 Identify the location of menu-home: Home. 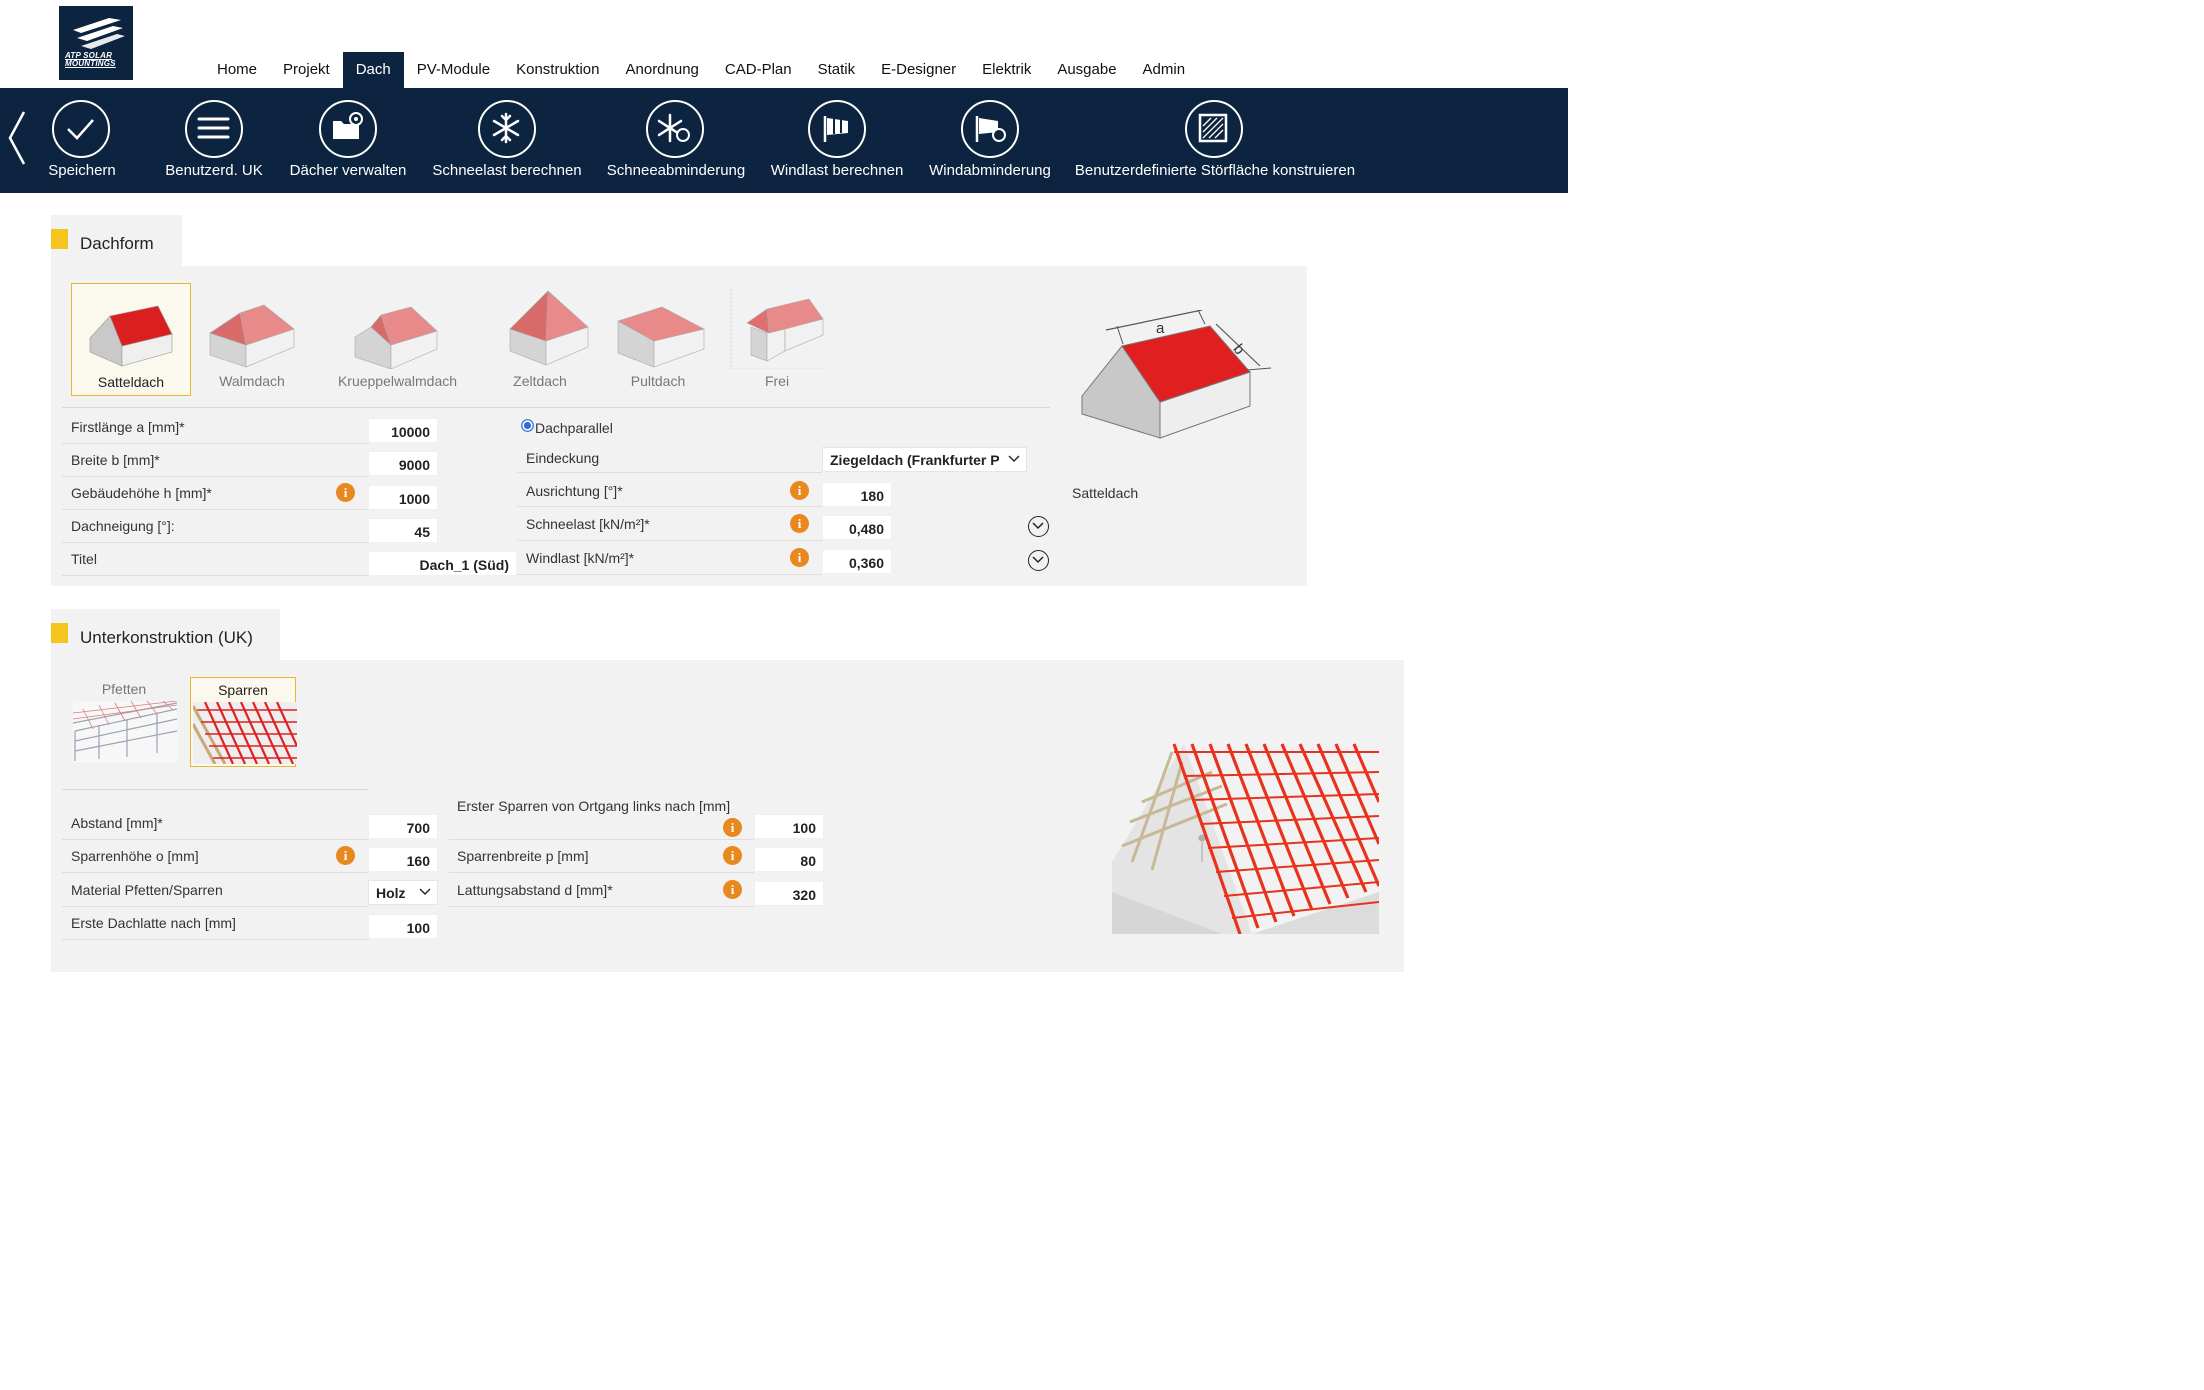
(237, 70).